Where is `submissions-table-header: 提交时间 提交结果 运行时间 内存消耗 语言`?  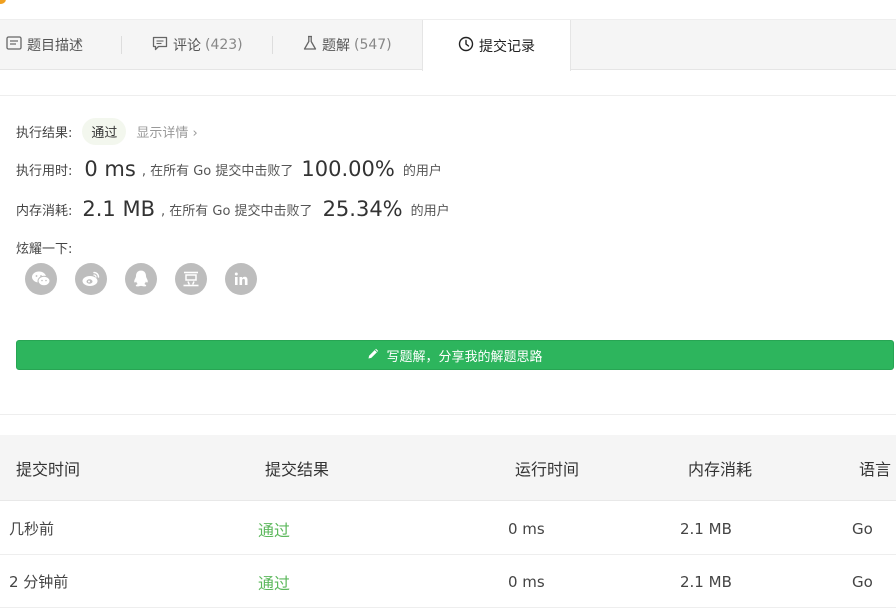 submissions-table-header: 提交时间 提交结果 运行时间 内存消耗 语言 is located at coordinates (448, 468).